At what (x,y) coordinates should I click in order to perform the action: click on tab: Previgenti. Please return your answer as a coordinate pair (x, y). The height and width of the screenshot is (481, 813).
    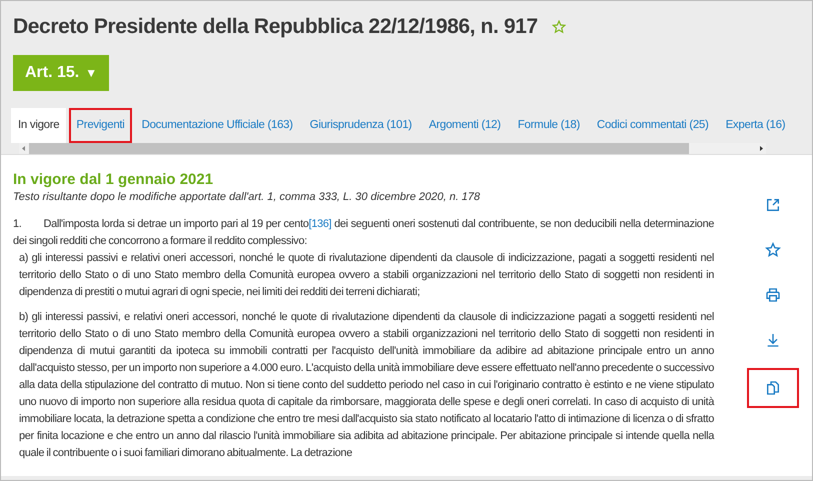
    Looking at the image, I should click on (100, 125).